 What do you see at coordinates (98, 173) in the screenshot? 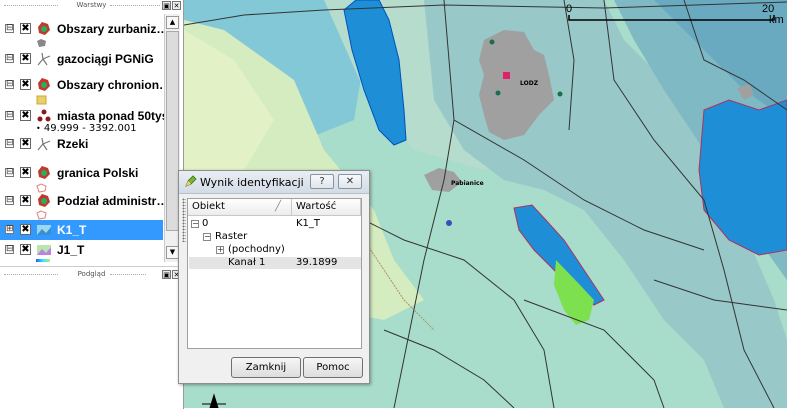
I see `layer-name: granica Polski` at bounding box center [98, 173].